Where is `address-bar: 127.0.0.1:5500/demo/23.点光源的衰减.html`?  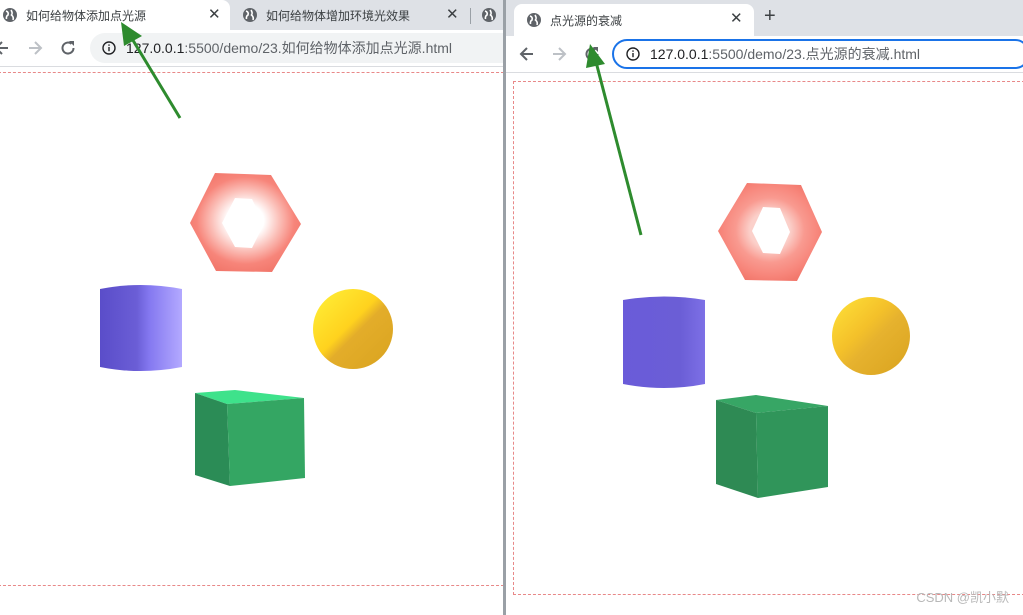 address-bar: 127.0.0.1:5500/demo/23.点光源的衰减.html is located at coordinates (817, 54).